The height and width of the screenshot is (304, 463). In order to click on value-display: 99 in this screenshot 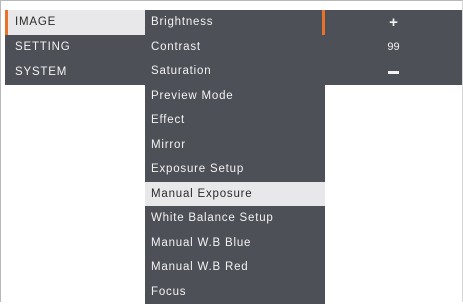, I will do `click(393, 47)`.